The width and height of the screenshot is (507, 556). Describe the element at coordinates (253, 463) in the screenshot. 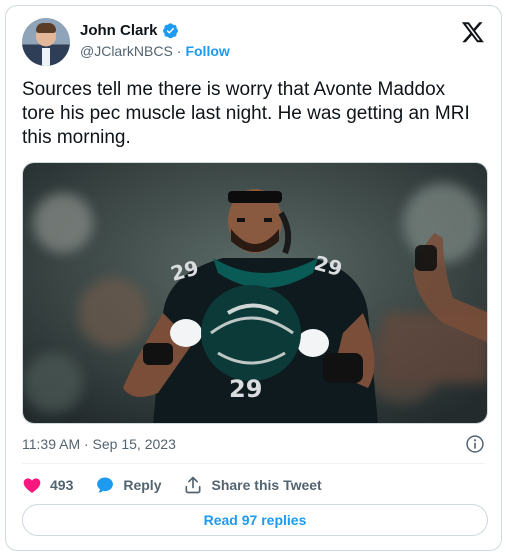

I see `divider` at that location.